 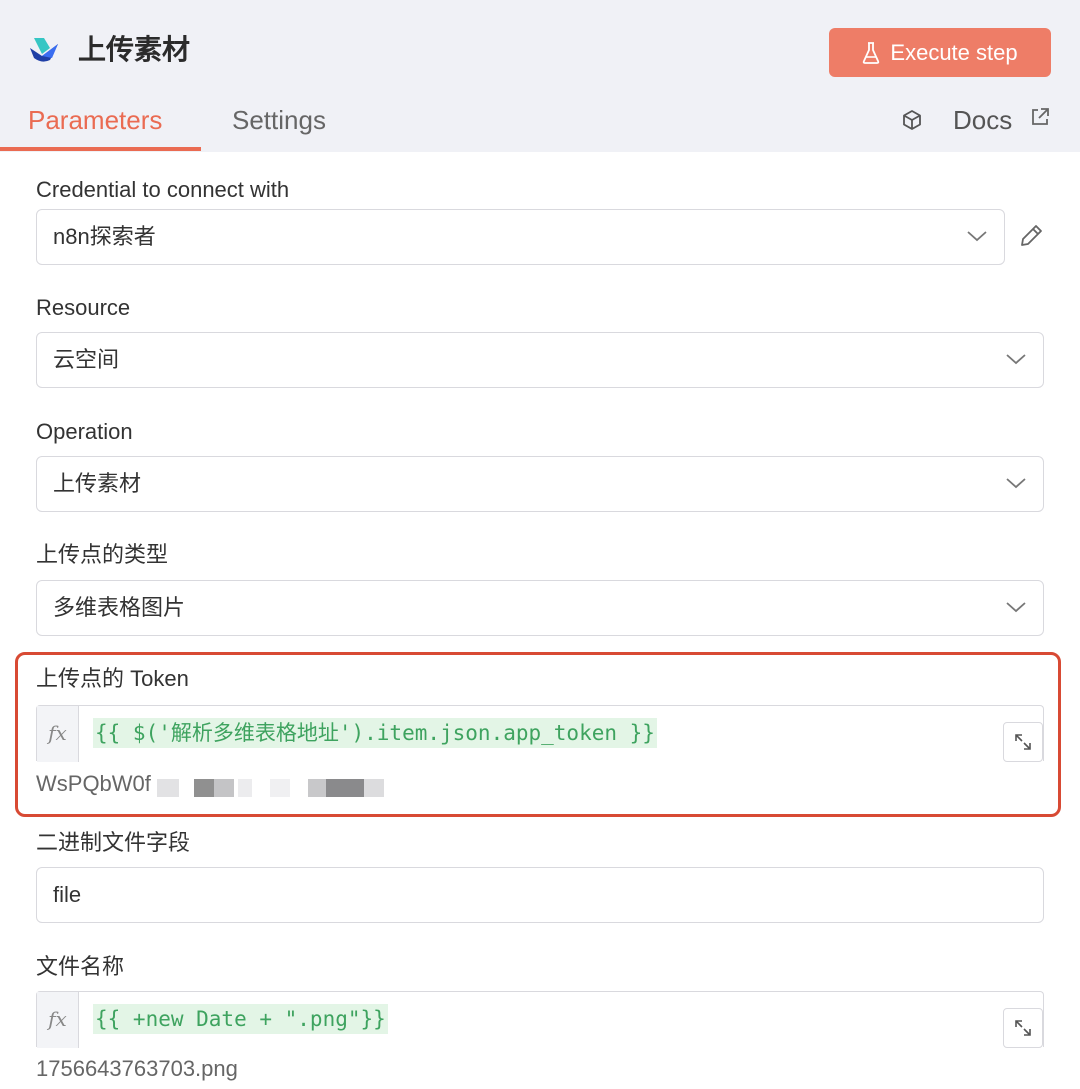 What do you see at coordinates (540, 360) in the screenshot?
I see `resource-select: 云空间` at bounding box center [540, 360].